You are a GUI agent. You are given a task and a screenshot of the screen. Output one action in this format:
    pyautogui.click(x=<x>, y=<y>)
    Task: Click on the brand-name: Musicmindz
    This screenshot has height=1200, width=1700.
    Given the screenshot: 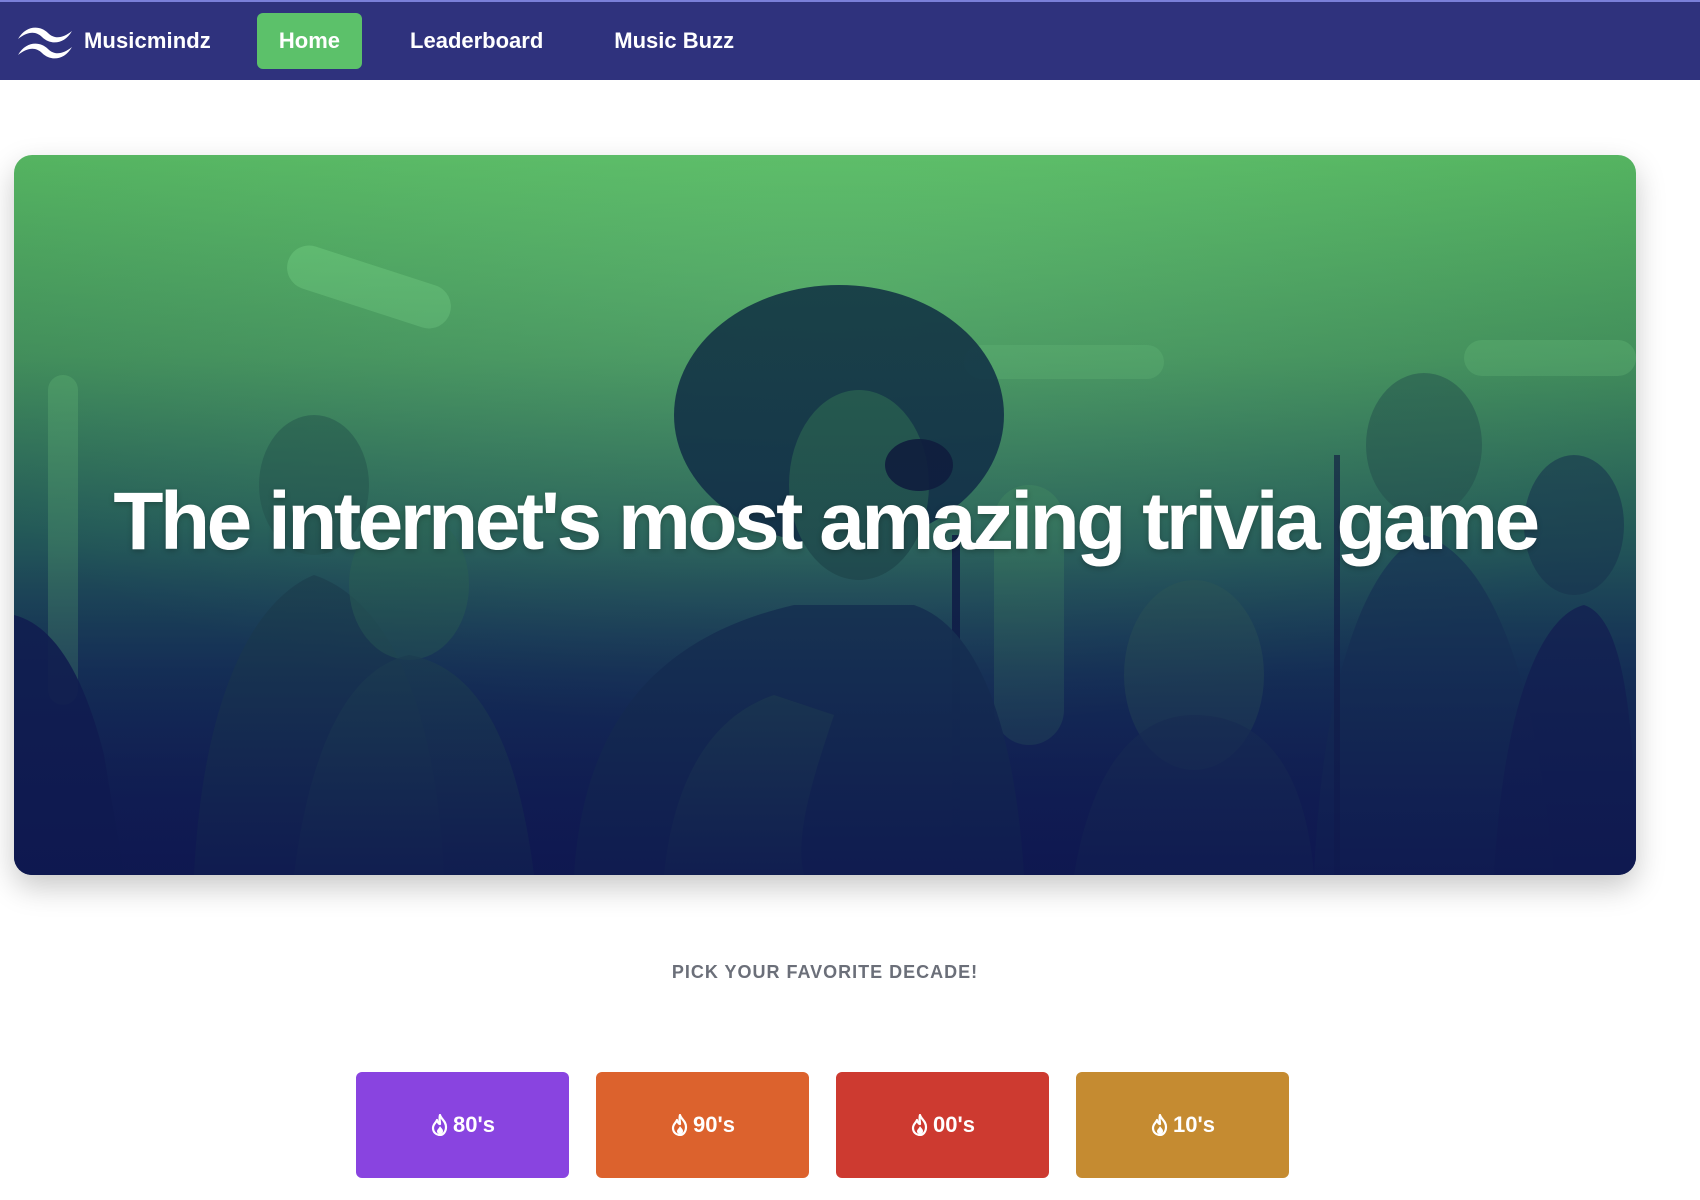 What is the action you would take?
    pyautogui.click(x=147, y=40)
    